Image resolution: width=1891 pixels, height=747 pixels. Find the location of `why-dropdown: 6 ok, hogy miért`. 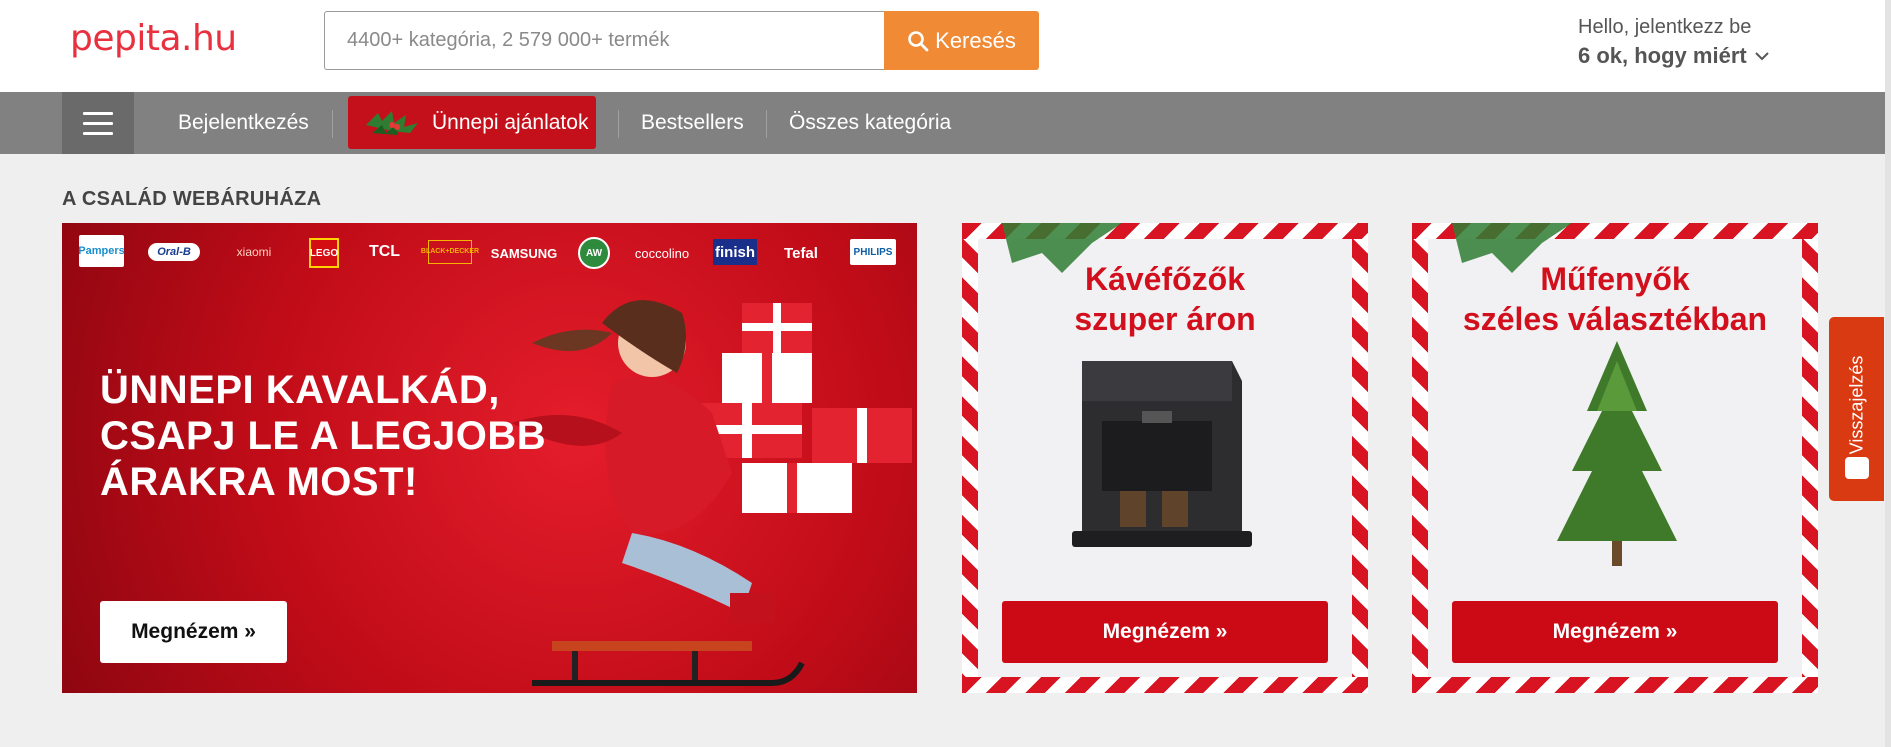

why-dropdown: 6 ok, hogy miért is located at coordinates (1673, 56).